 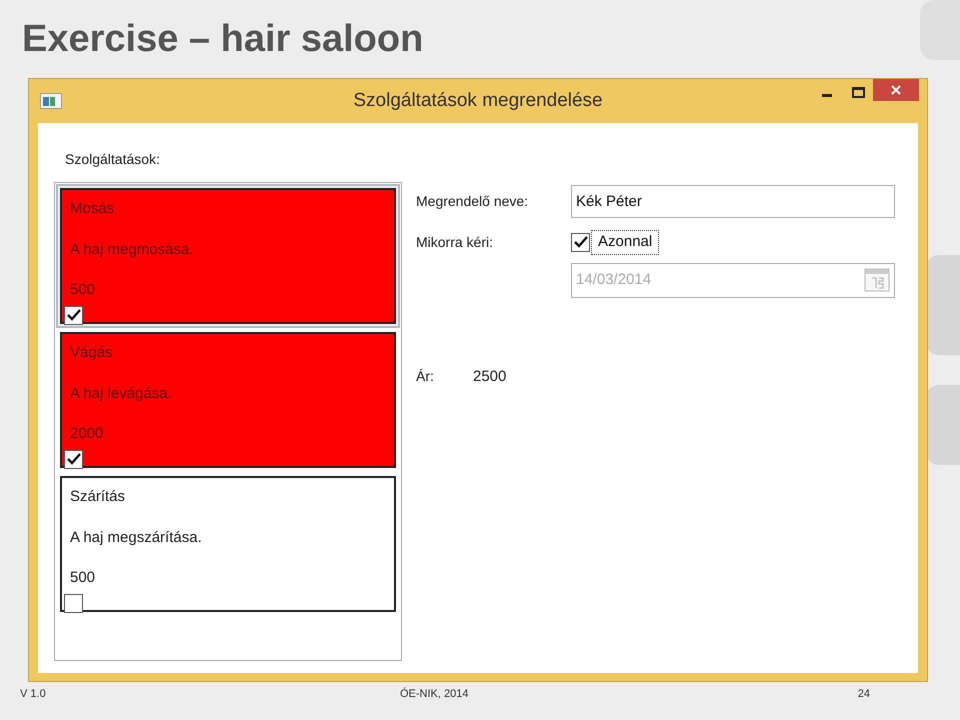 I want to click on window-title: Szolgáltatások megrendelése, so click(x=478, y=100).